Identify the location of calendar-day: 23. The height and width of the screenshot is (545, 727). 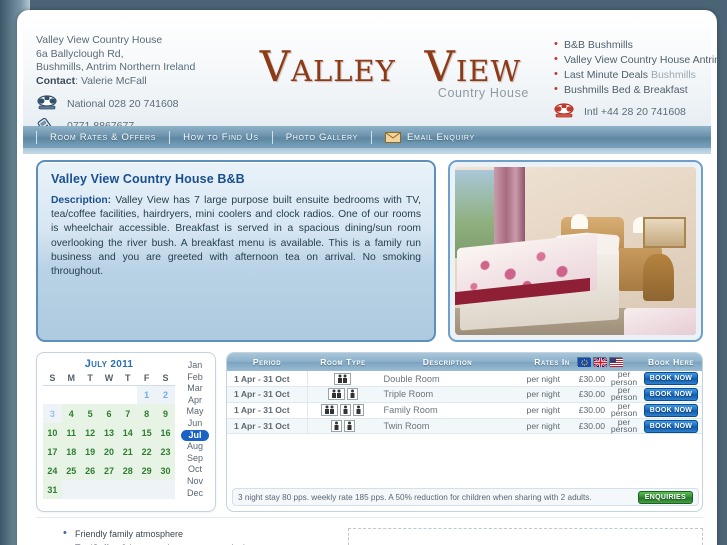
(165, 452).